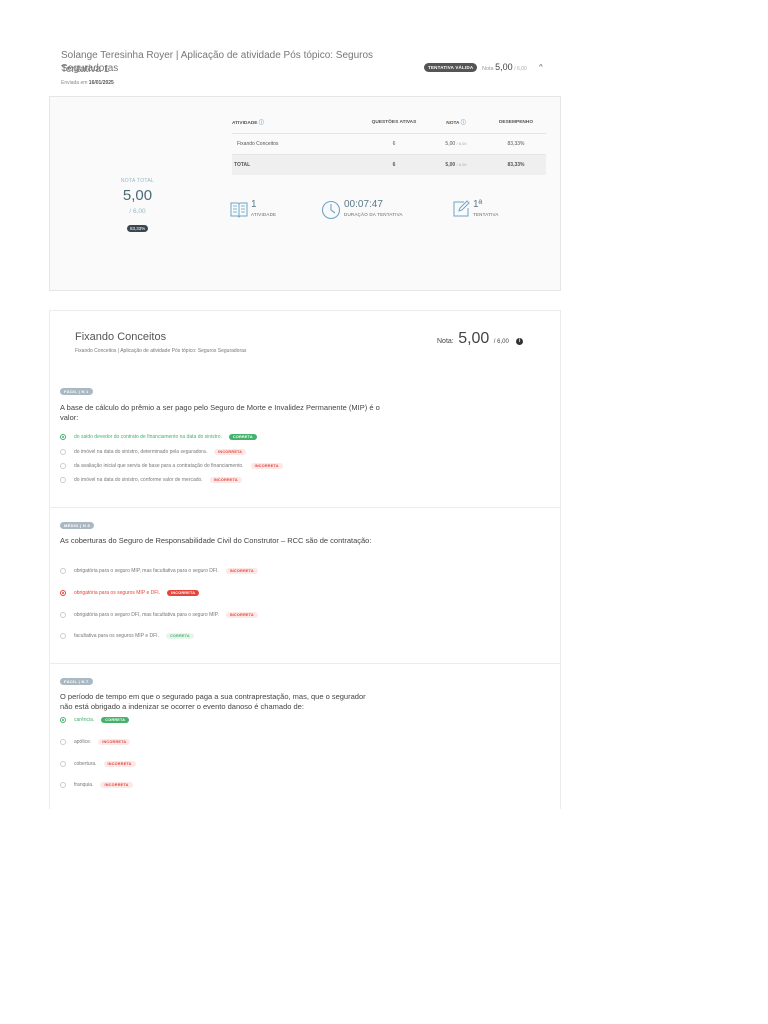  I want to click on col-activity: ATIVIDADE ⓘ, so click(297, 124).